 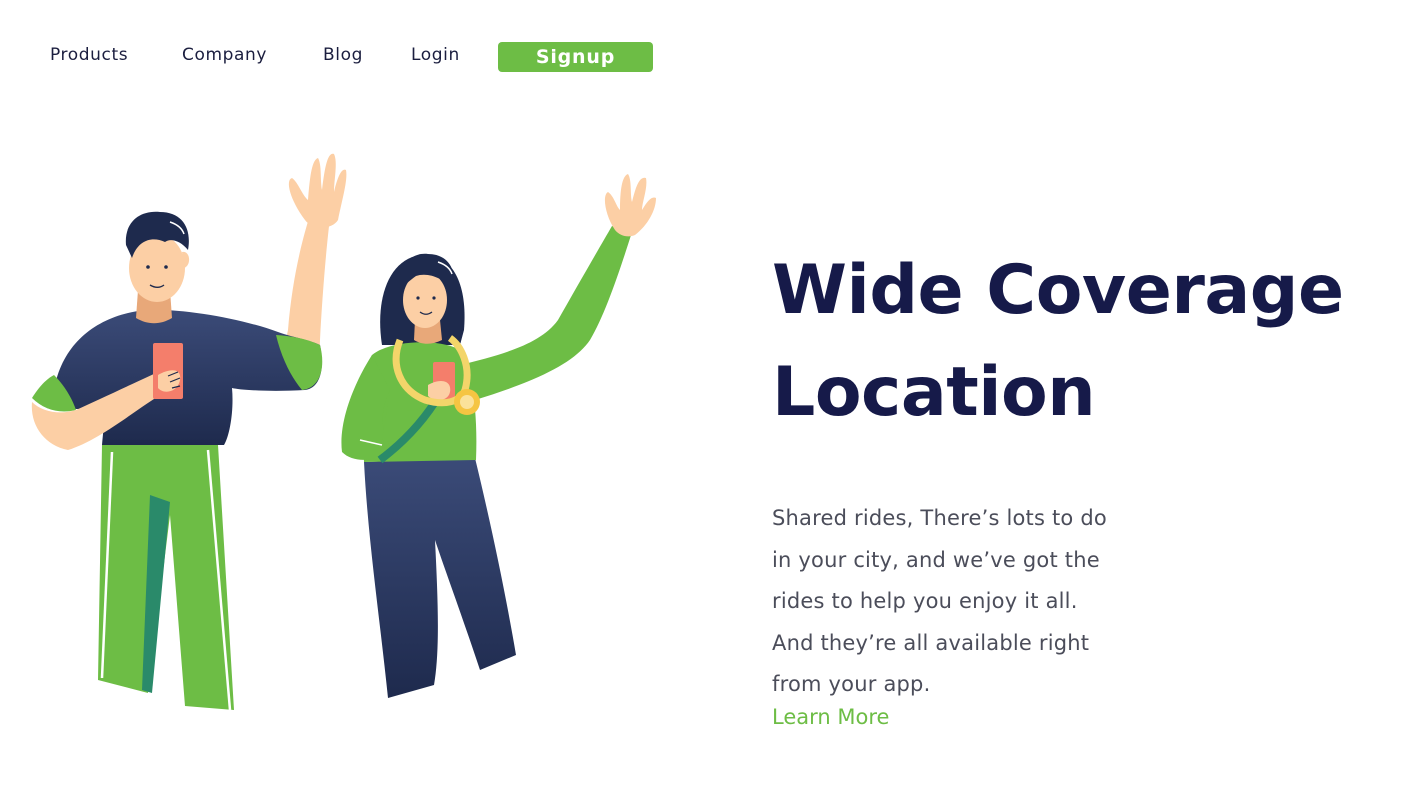 I want to click on hero-title-line-2: Location, so click(x=934, y=392).